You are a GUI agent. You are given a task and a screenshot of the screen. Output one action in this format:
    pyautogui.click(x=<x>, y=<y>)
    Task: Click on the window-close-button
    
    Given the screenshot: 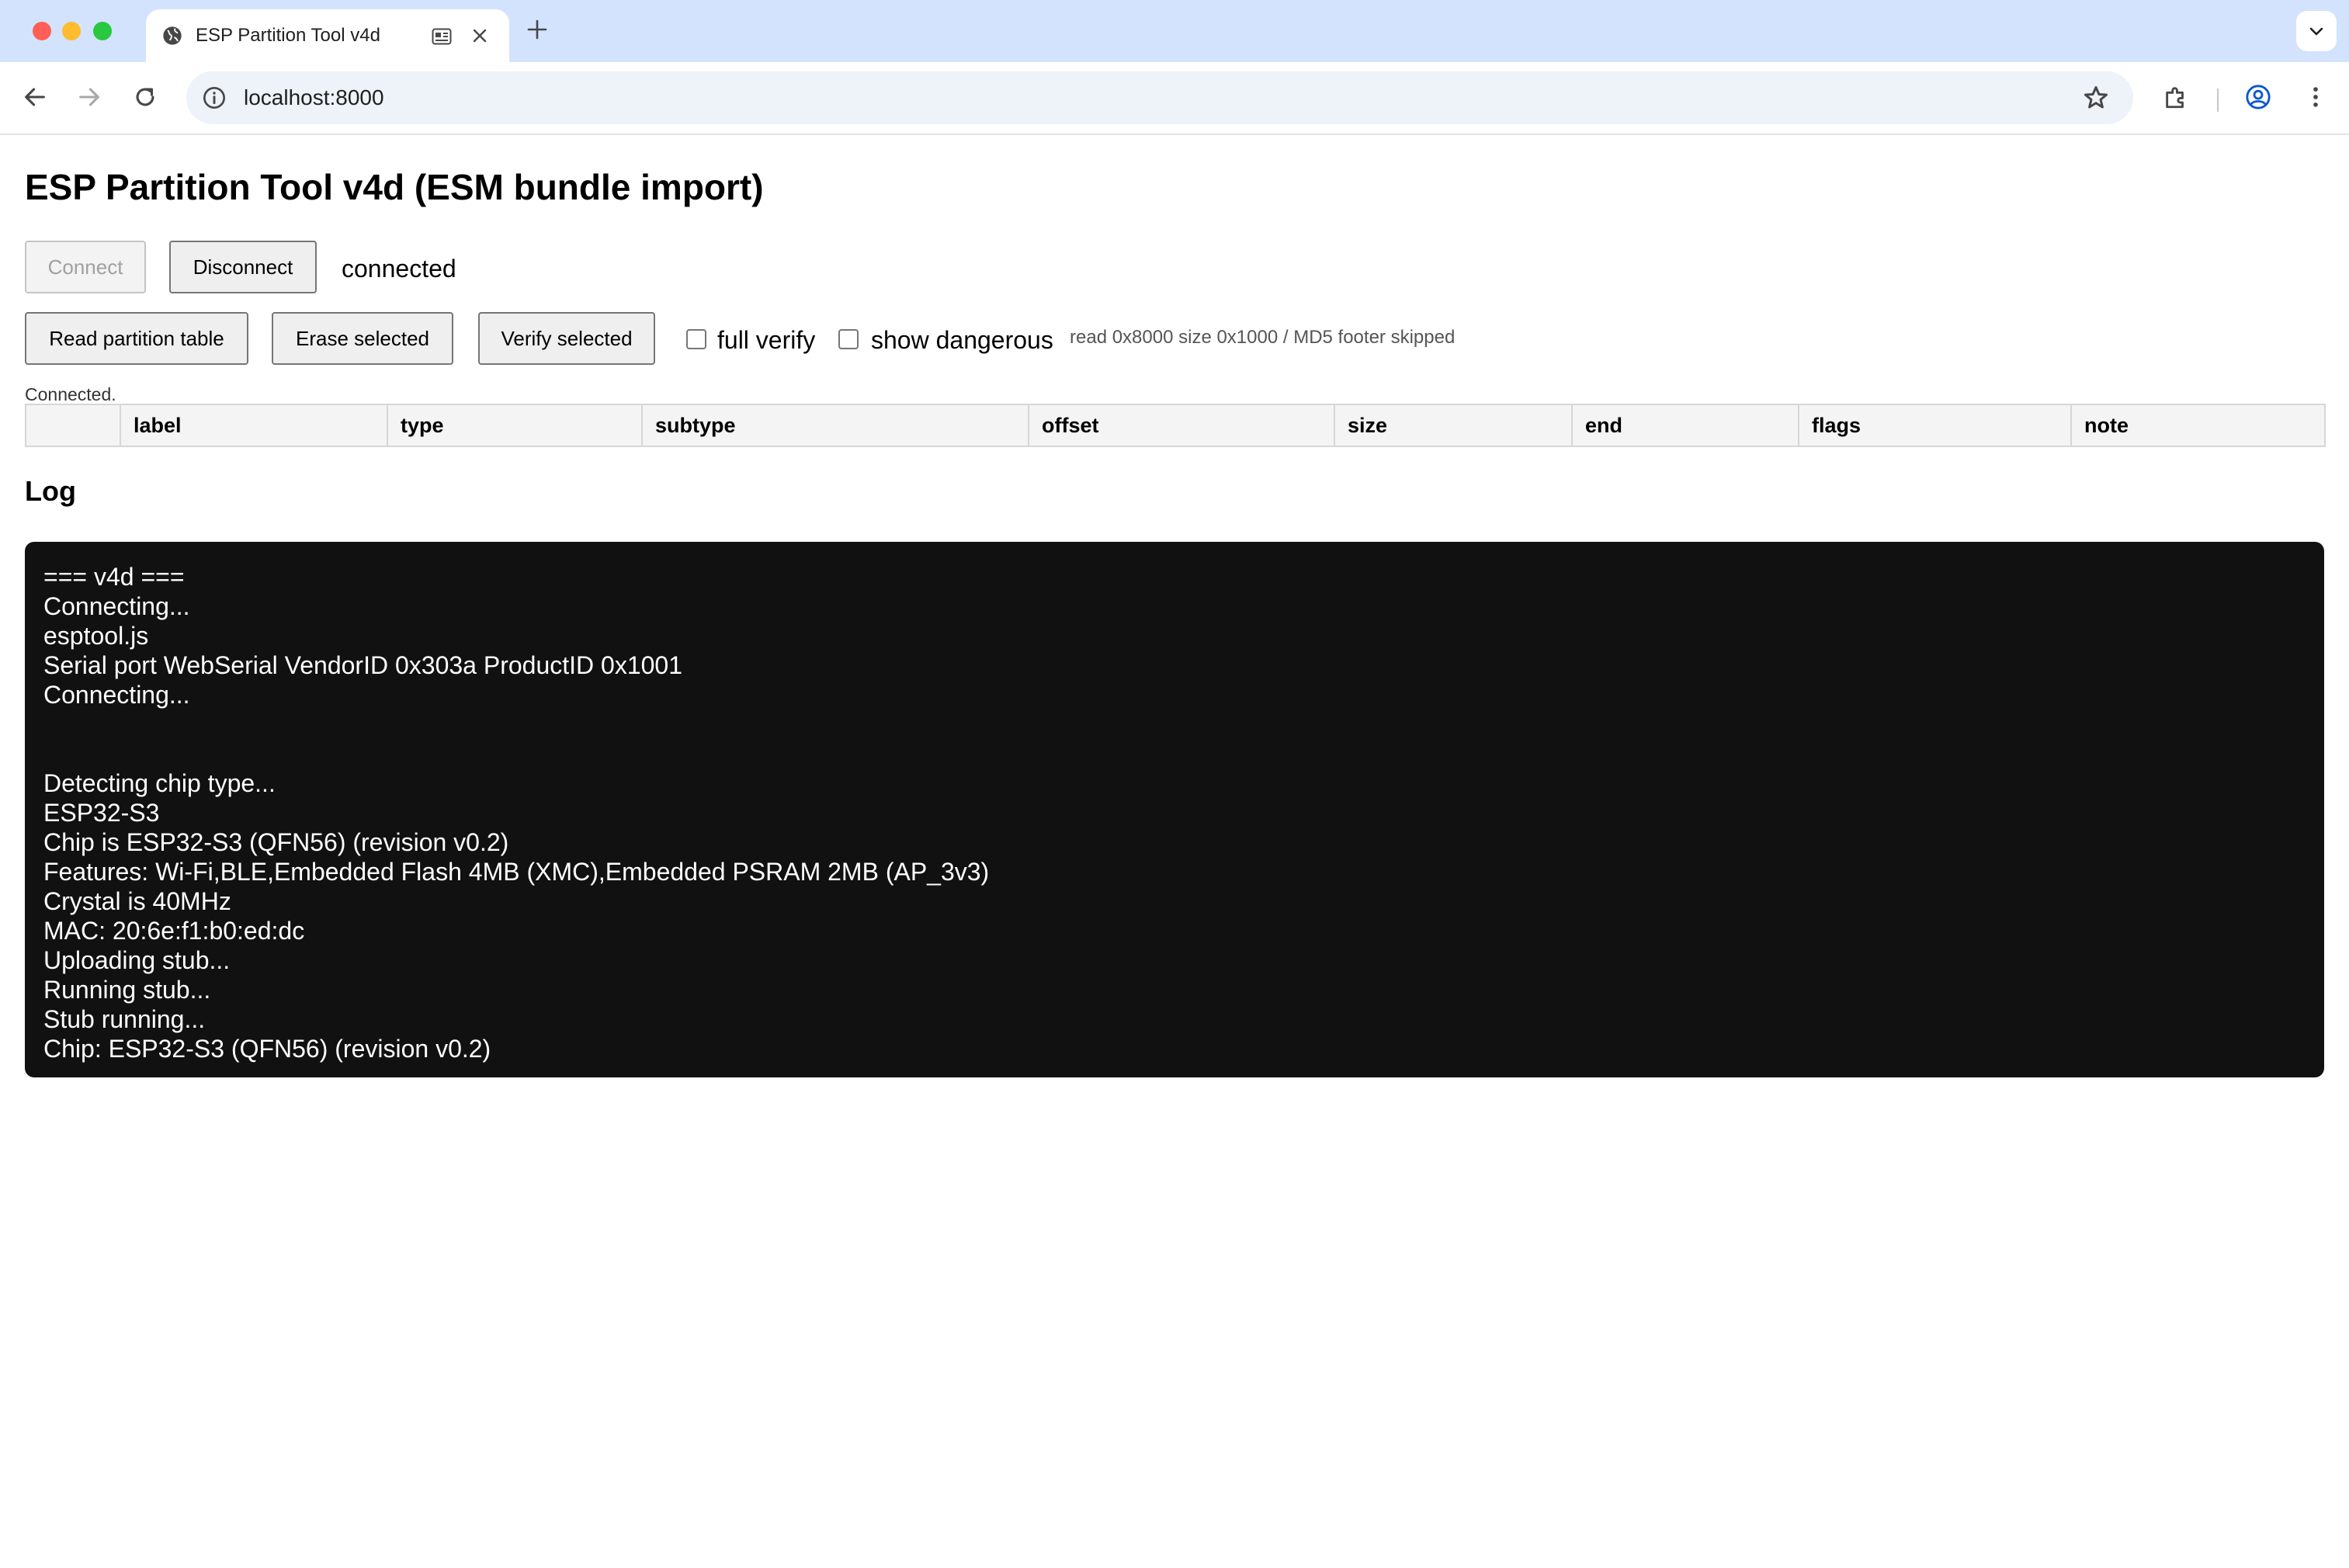 What is the action you would take?
    pyautogui.click(x=42, y=31)
    